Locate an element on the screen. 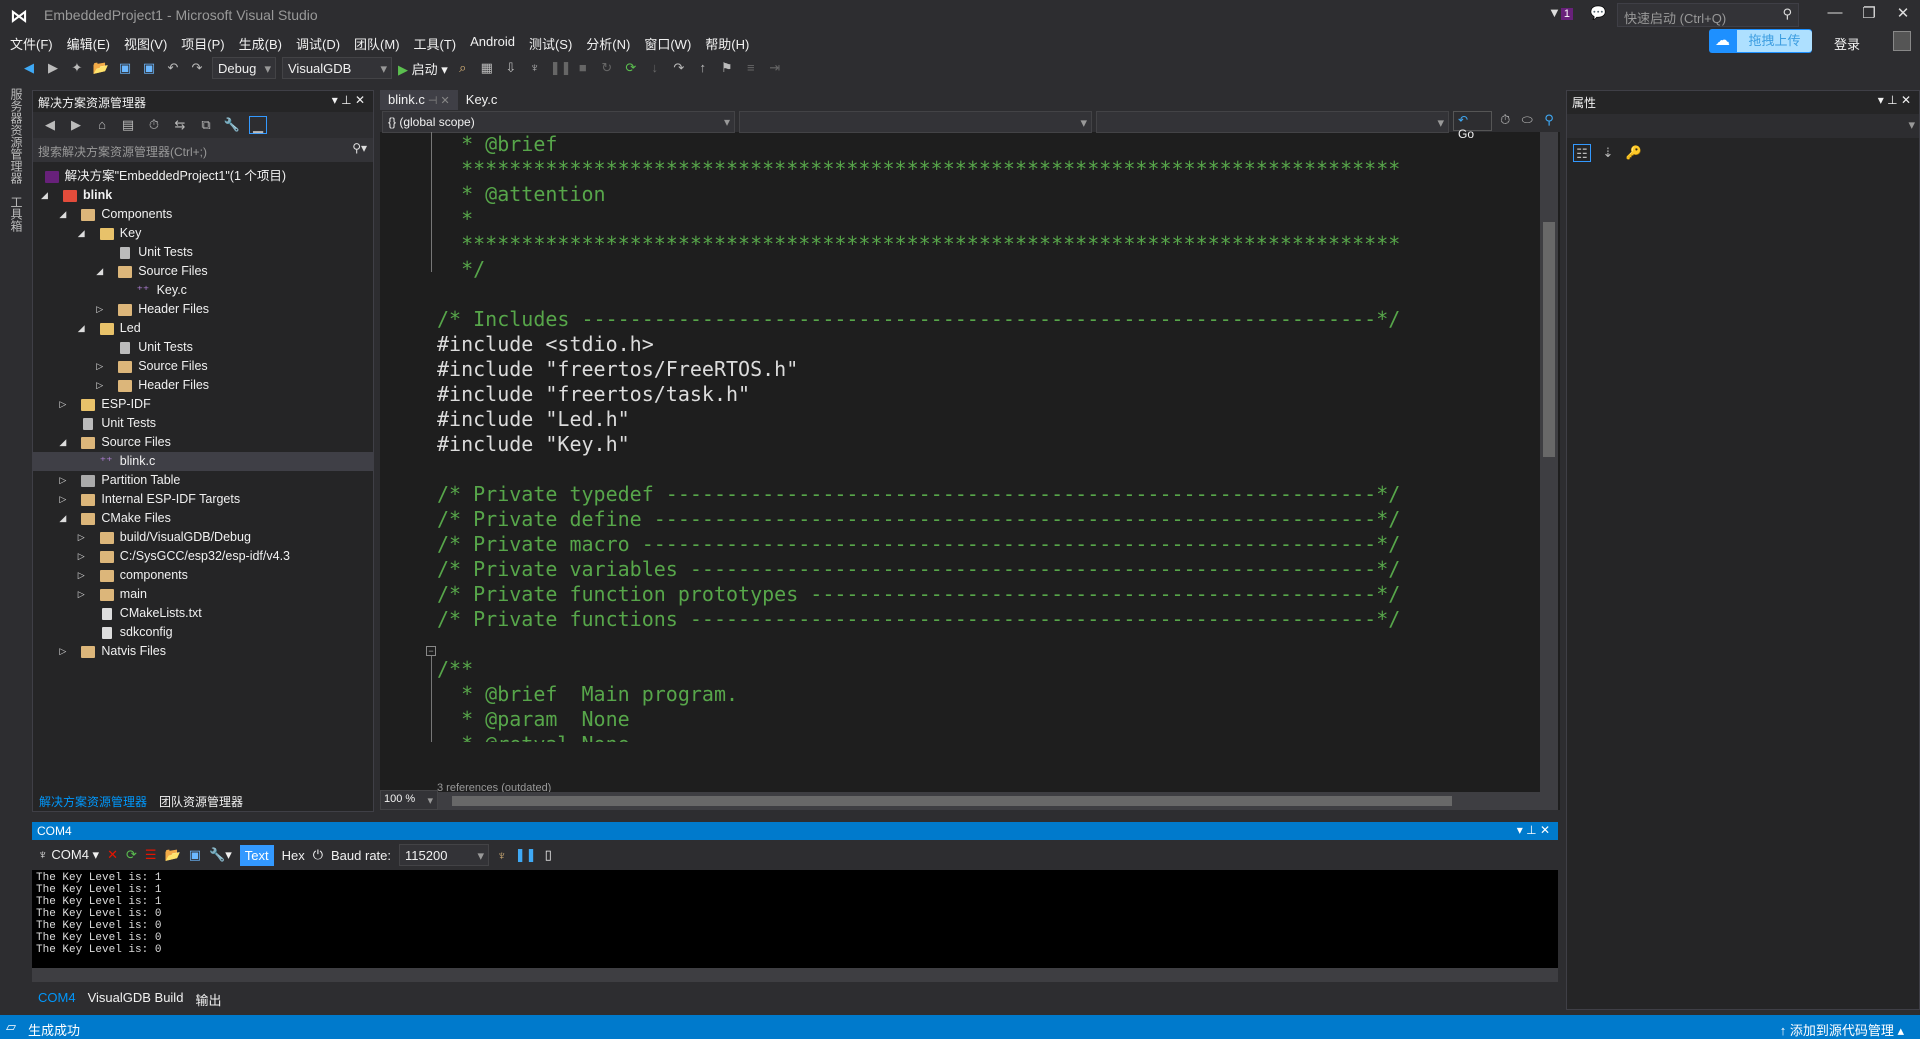 This screenshot has width=1920, height=1039. menu-item: Android is located at coordinates (495, 42).